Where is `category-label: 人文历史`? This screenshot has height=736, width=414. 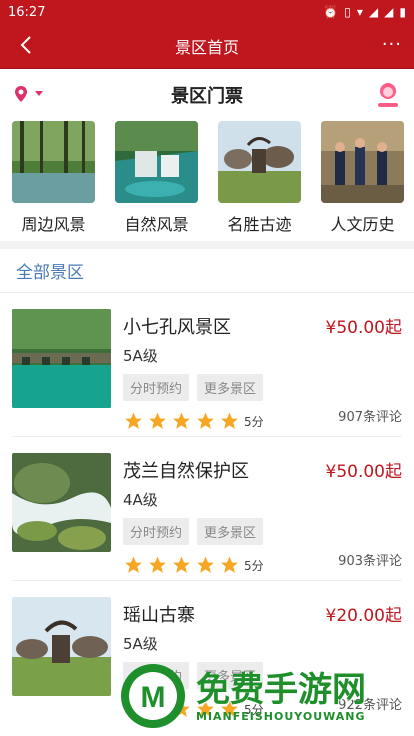 category-label: 人文历史 is located at coordinates (362, 224).